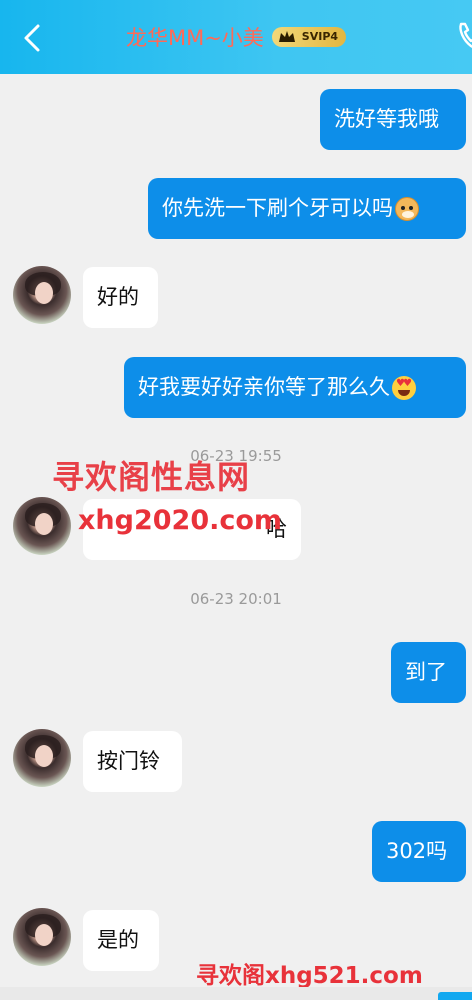  I want to click on hamster-emoji-icon, so click(407, 208).